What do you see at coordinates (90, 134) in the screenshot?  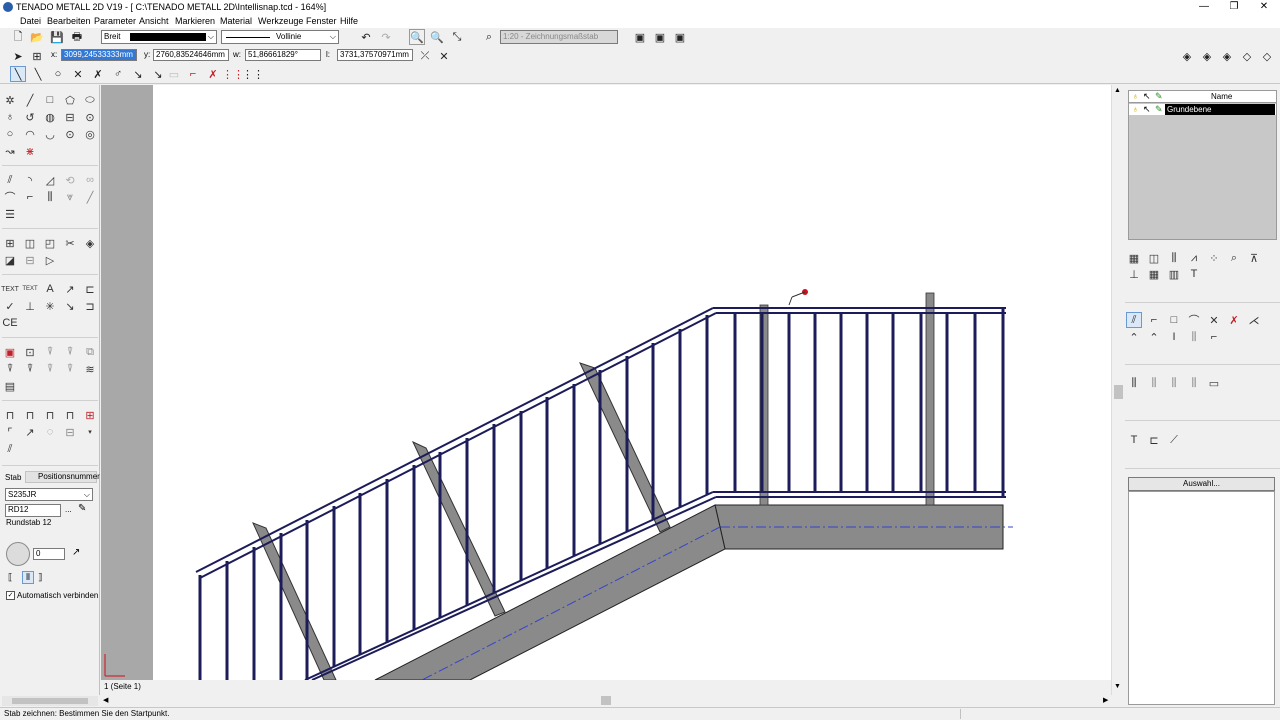 I see `circle-rect-tool-icon: ◎` at bounding box center [90, 134].